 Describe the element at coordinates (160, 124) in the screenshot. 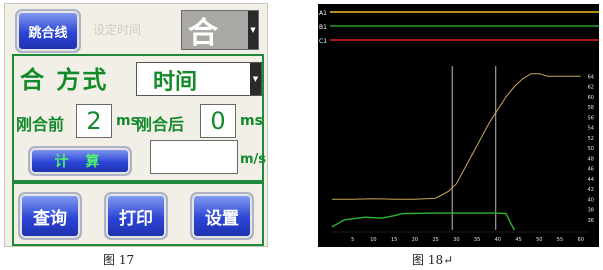

I see `after-label: 刚合后` at that location.